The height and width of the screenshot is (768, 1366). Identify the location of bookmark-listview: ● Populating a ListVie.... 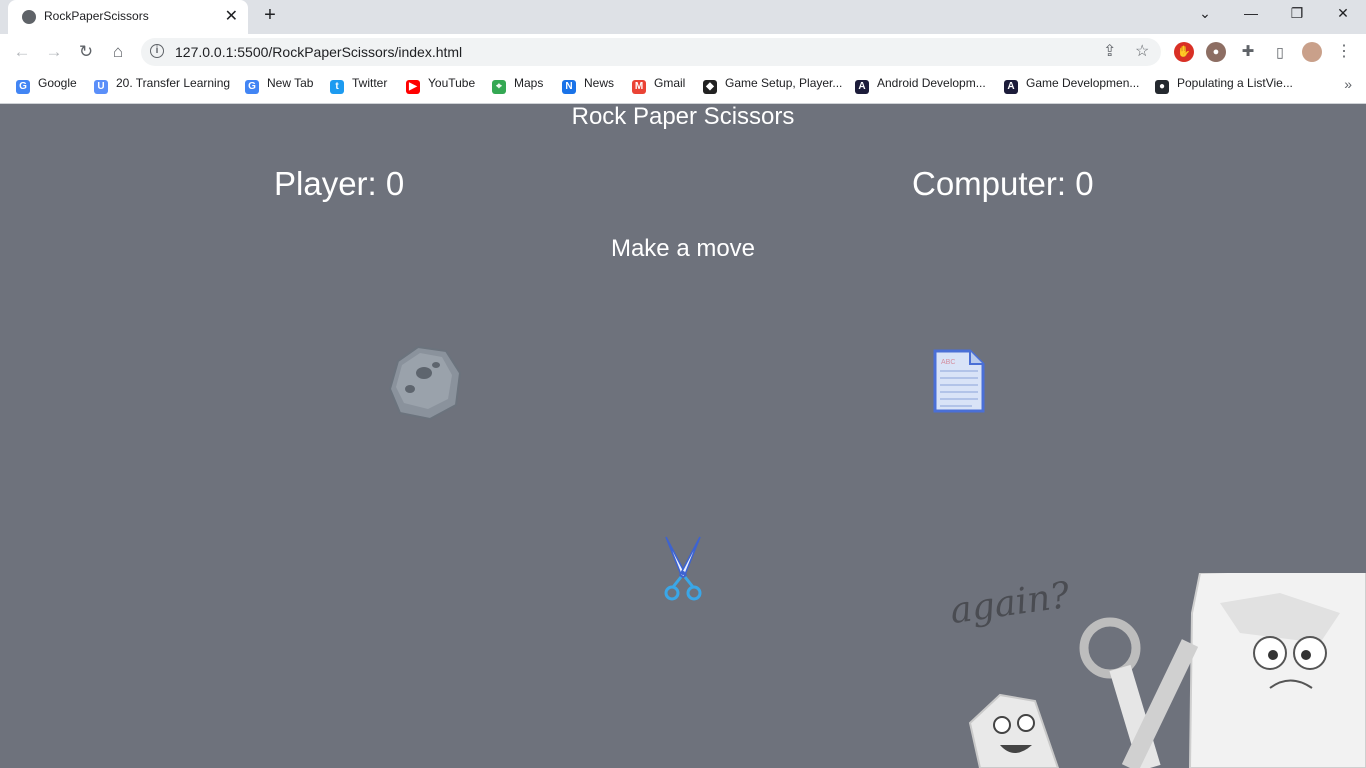
(1224, 85).